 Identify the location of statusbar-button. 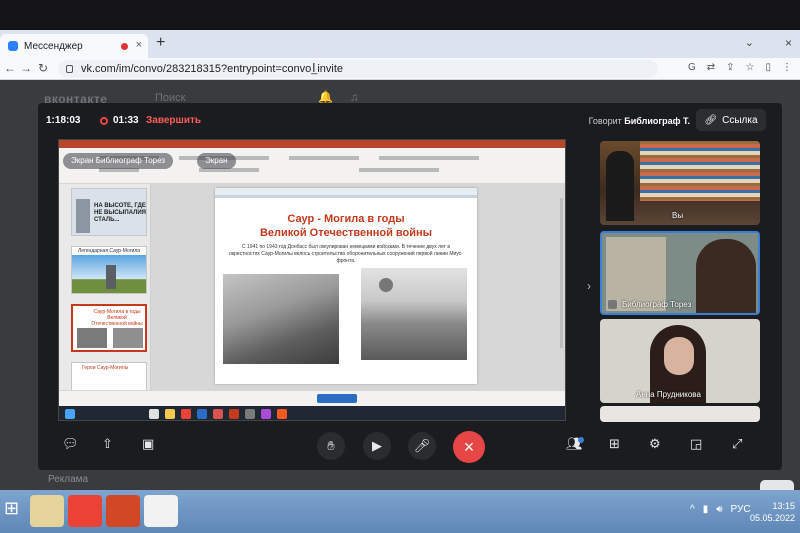
(337, 398).